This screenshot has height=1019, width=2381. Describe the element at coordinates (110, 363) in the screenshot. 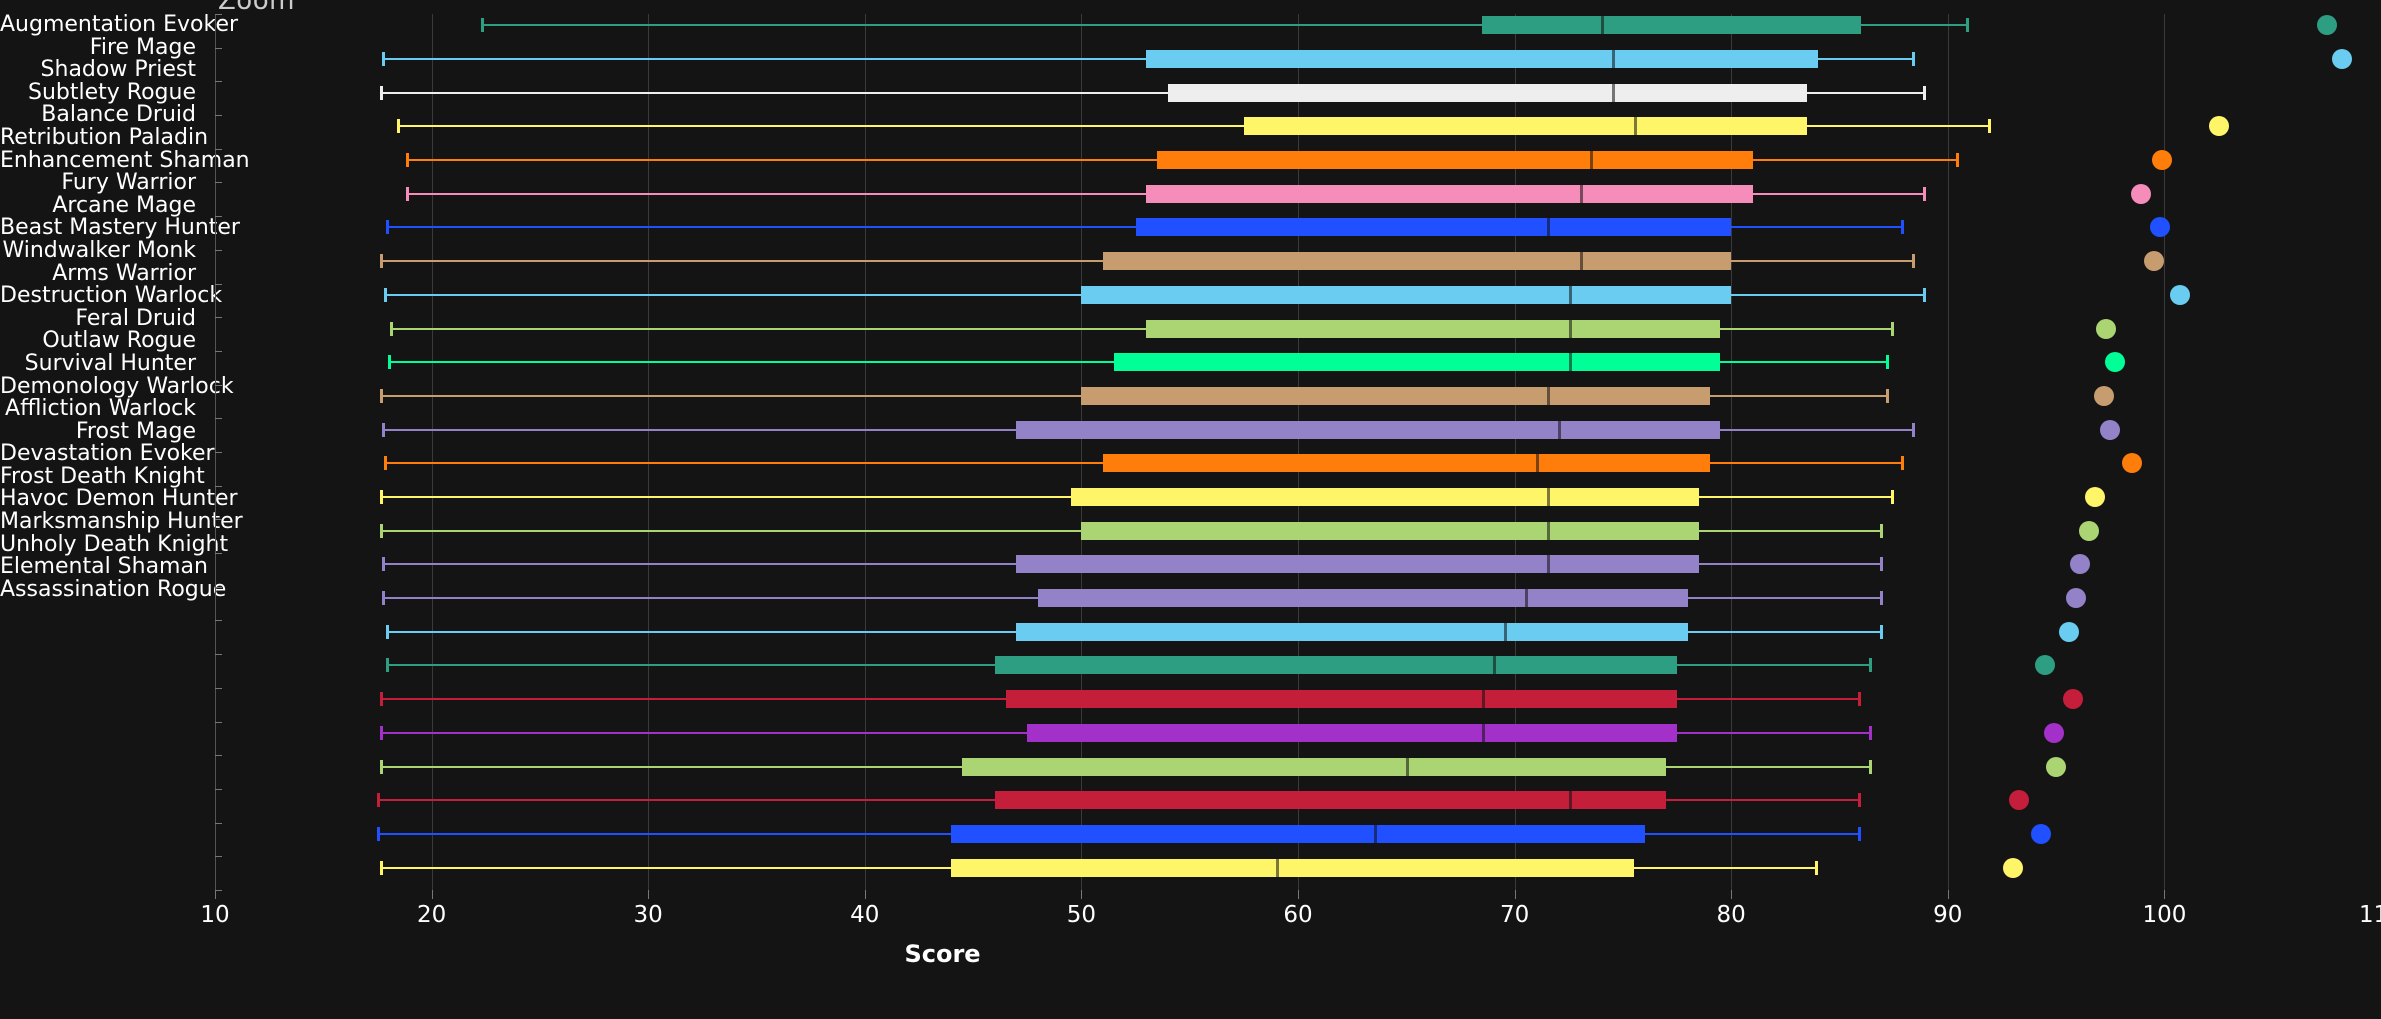

I see `y-axis-label: Survival Hunter` at that location.